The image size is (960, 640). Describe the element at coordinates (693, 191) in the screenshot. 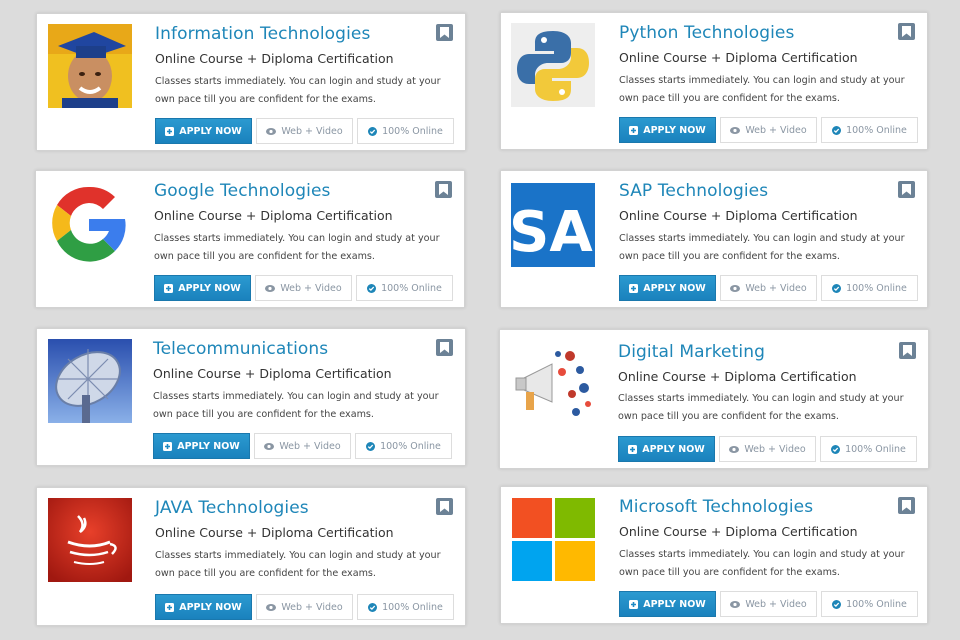

I see `course-title: SAP Technologies` at that location.